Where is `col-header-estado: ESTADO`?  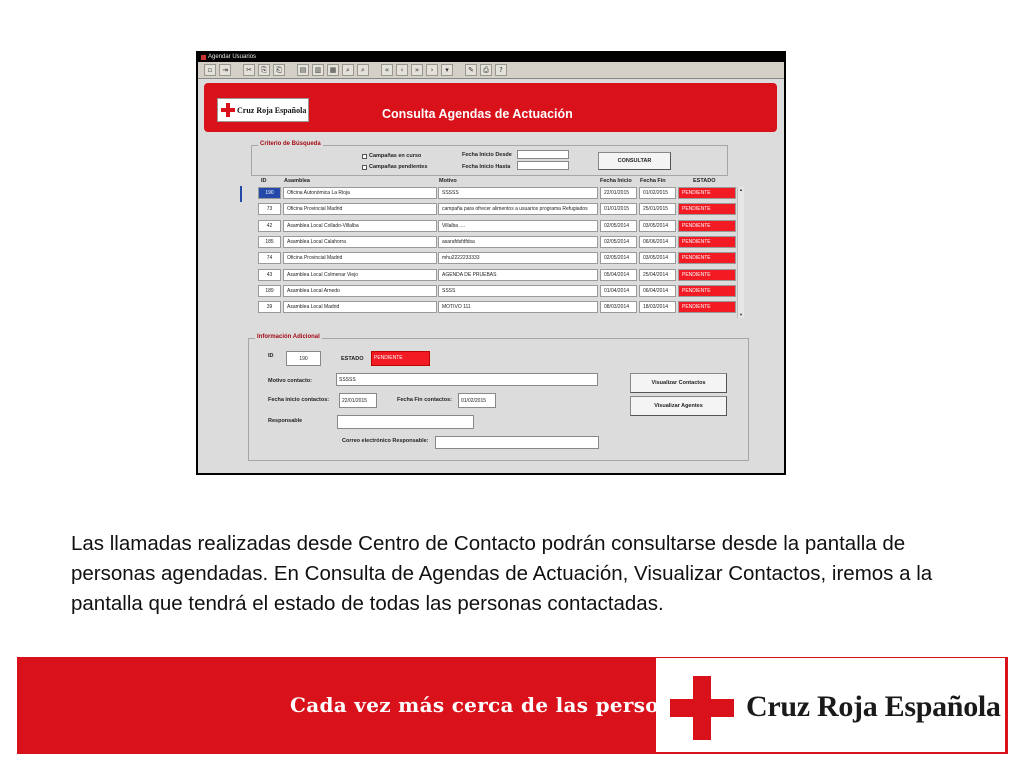
col-header-estado: ESTADO is located at coordinates (704, 181).